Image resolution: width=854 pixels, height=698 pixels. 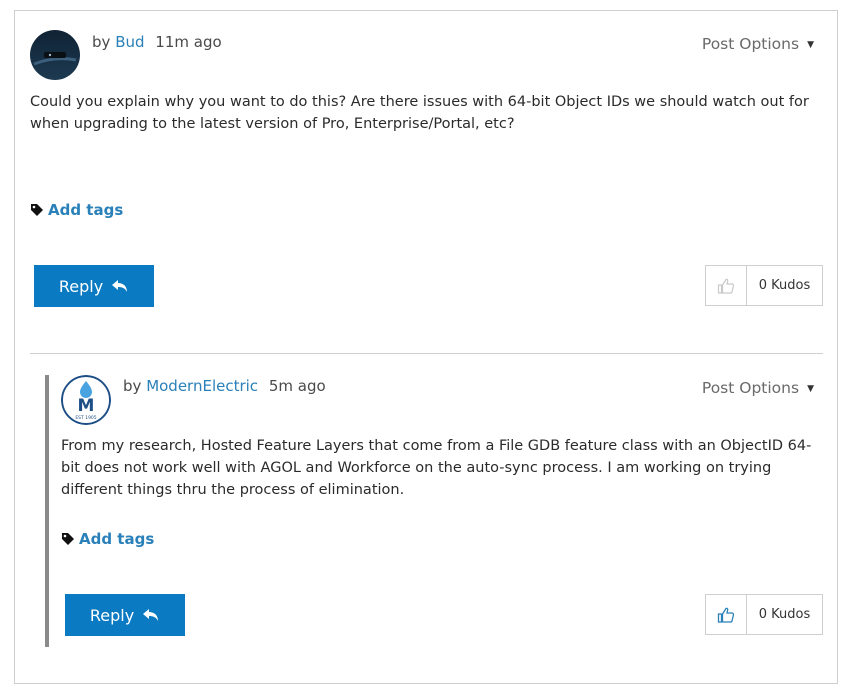 I want to click on post-time: 5m ago, so click(x=297, y=386).